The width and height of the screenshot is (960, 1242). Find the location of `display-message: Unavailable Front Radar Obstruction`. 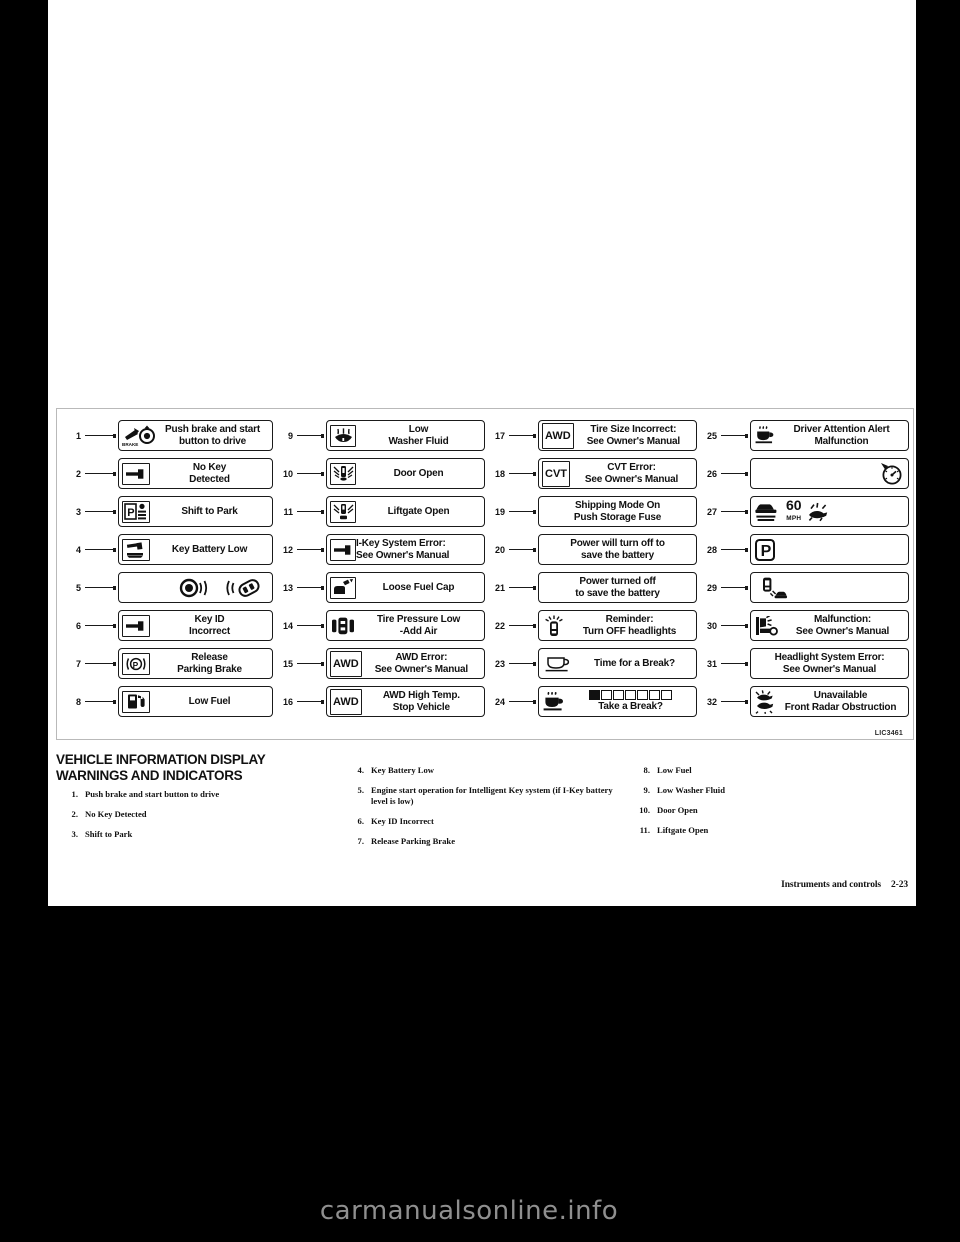

display-message: Unavailable Front Radar Obstruction is located at coordinates (829, 701).